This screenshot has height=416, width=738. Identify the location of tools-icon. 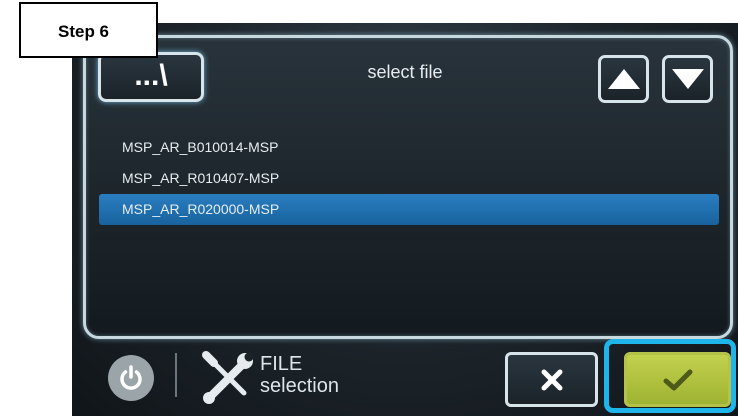
(228, 377).